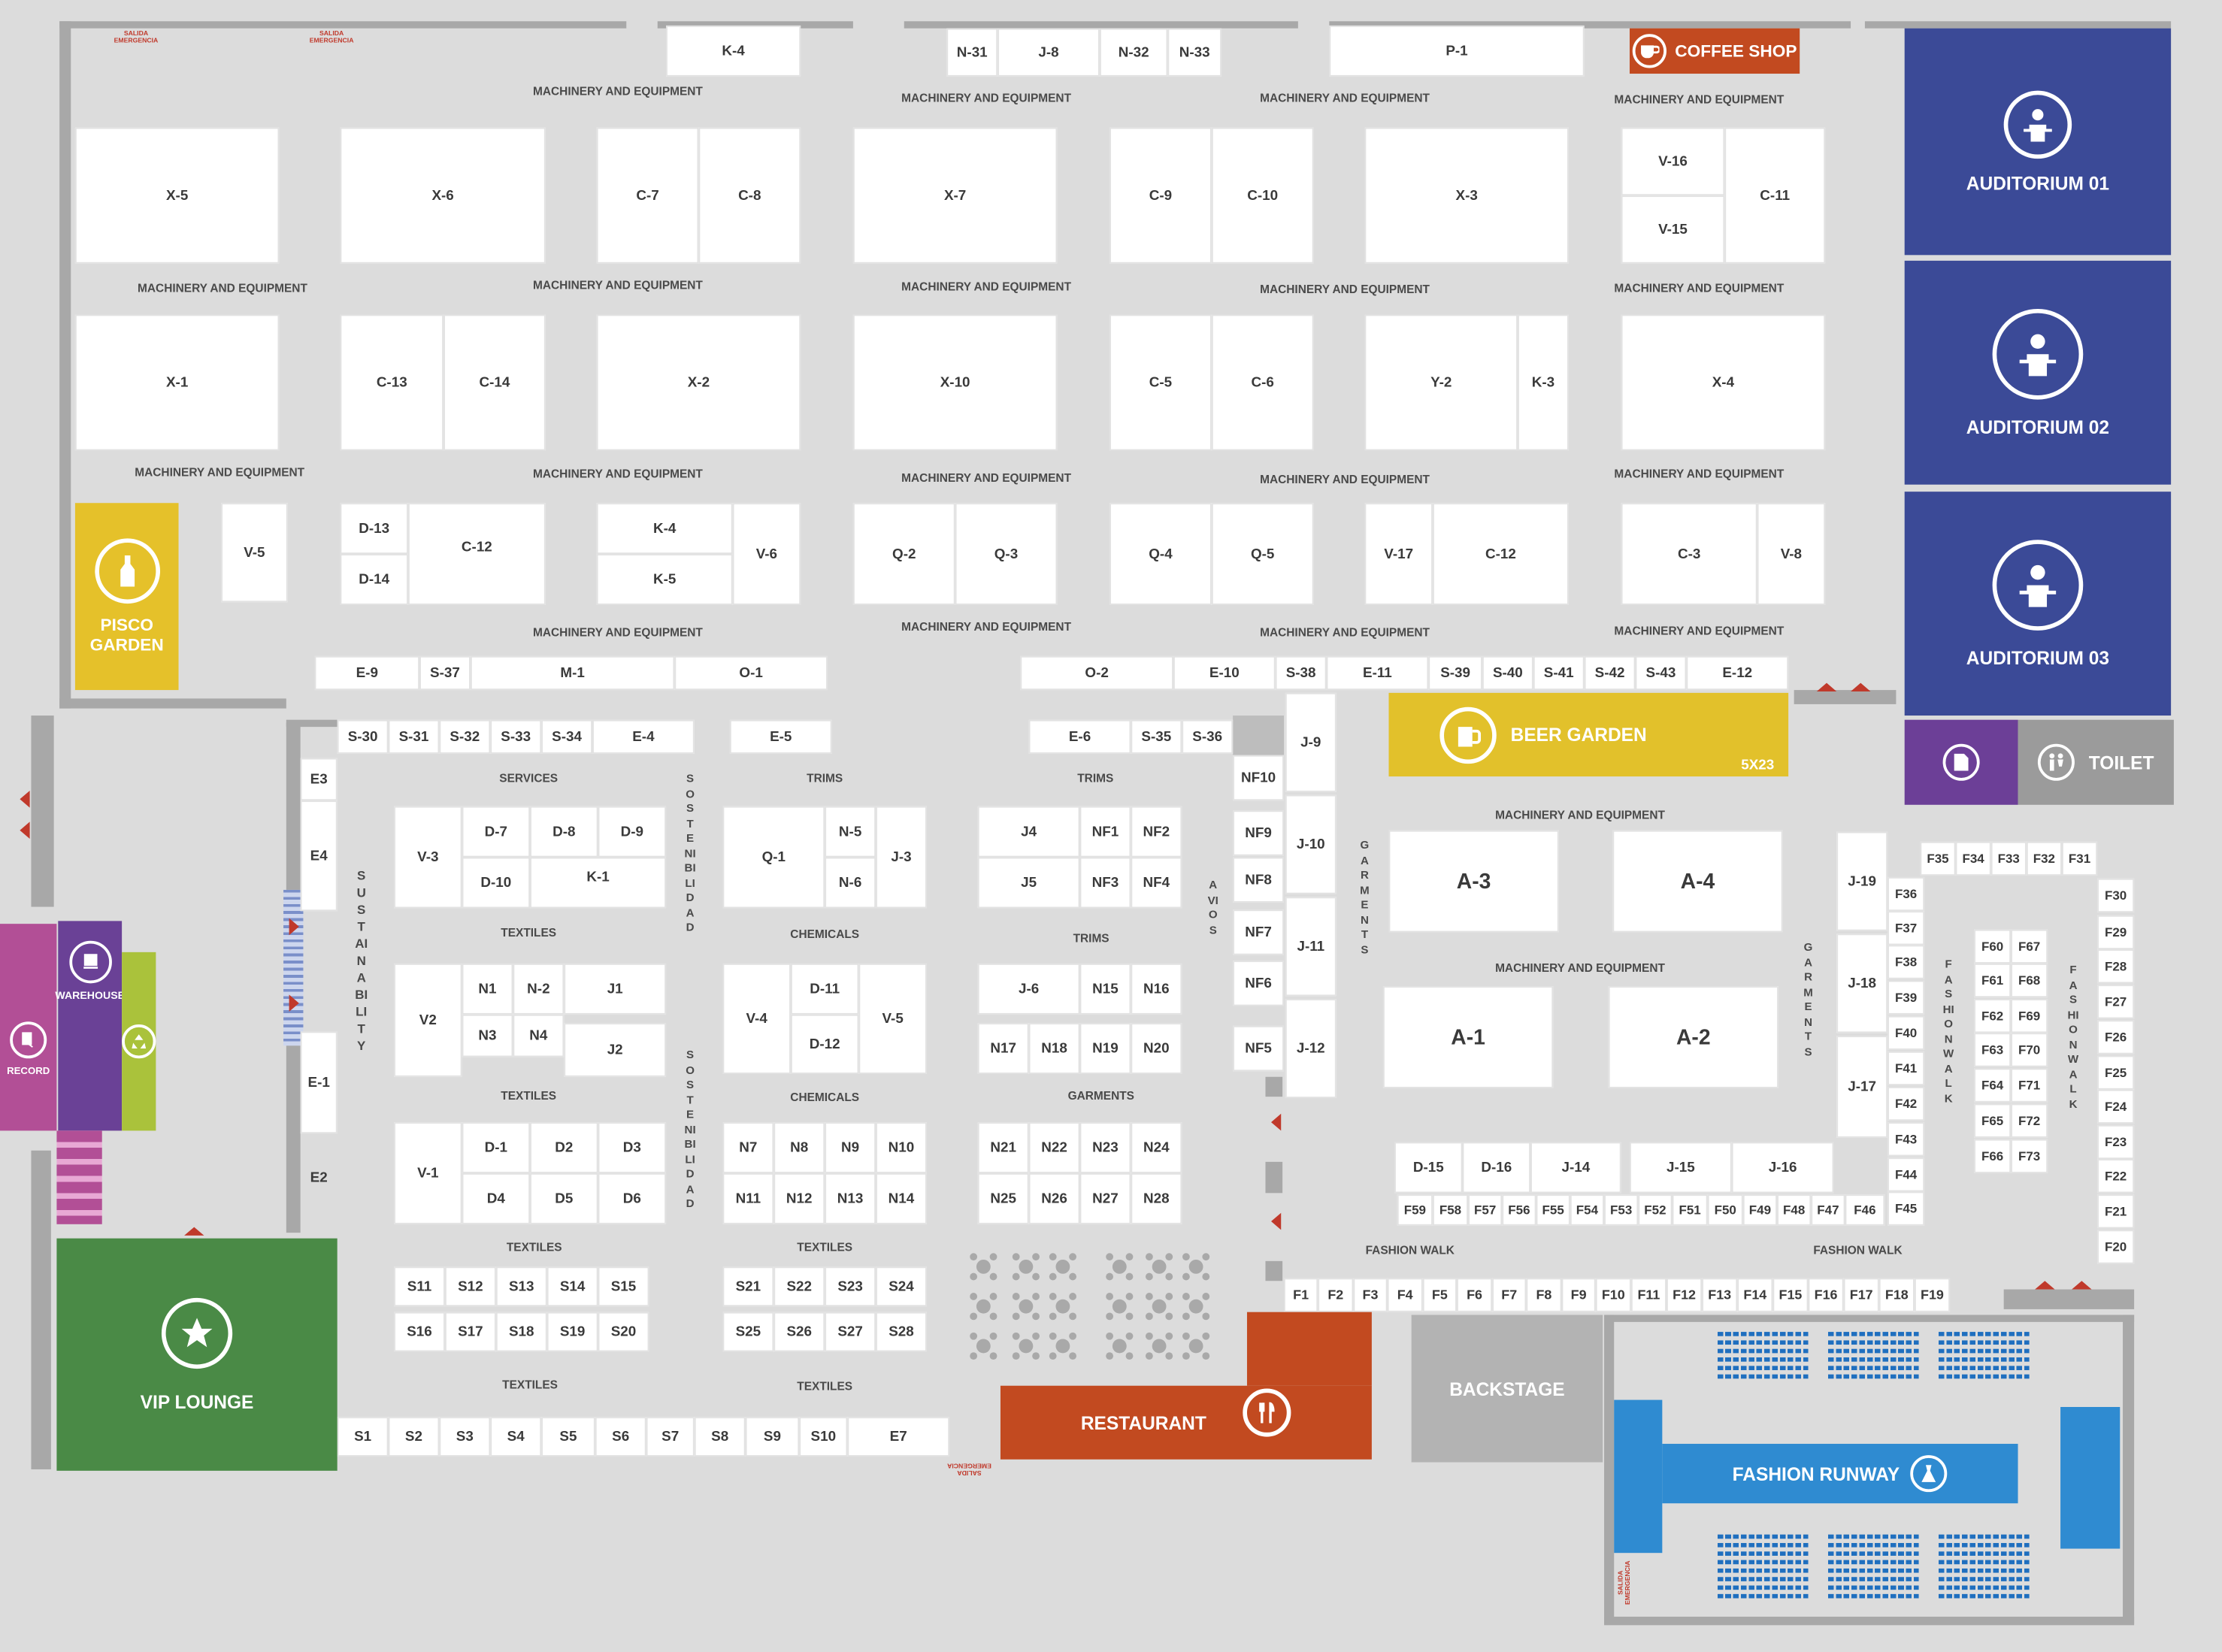 This screenshot has width=2222, height=1652. What do you see at coordinates (1156, 1148) in the screenshot?
I see `booth: N24` at bounding box center [1156, 1148].